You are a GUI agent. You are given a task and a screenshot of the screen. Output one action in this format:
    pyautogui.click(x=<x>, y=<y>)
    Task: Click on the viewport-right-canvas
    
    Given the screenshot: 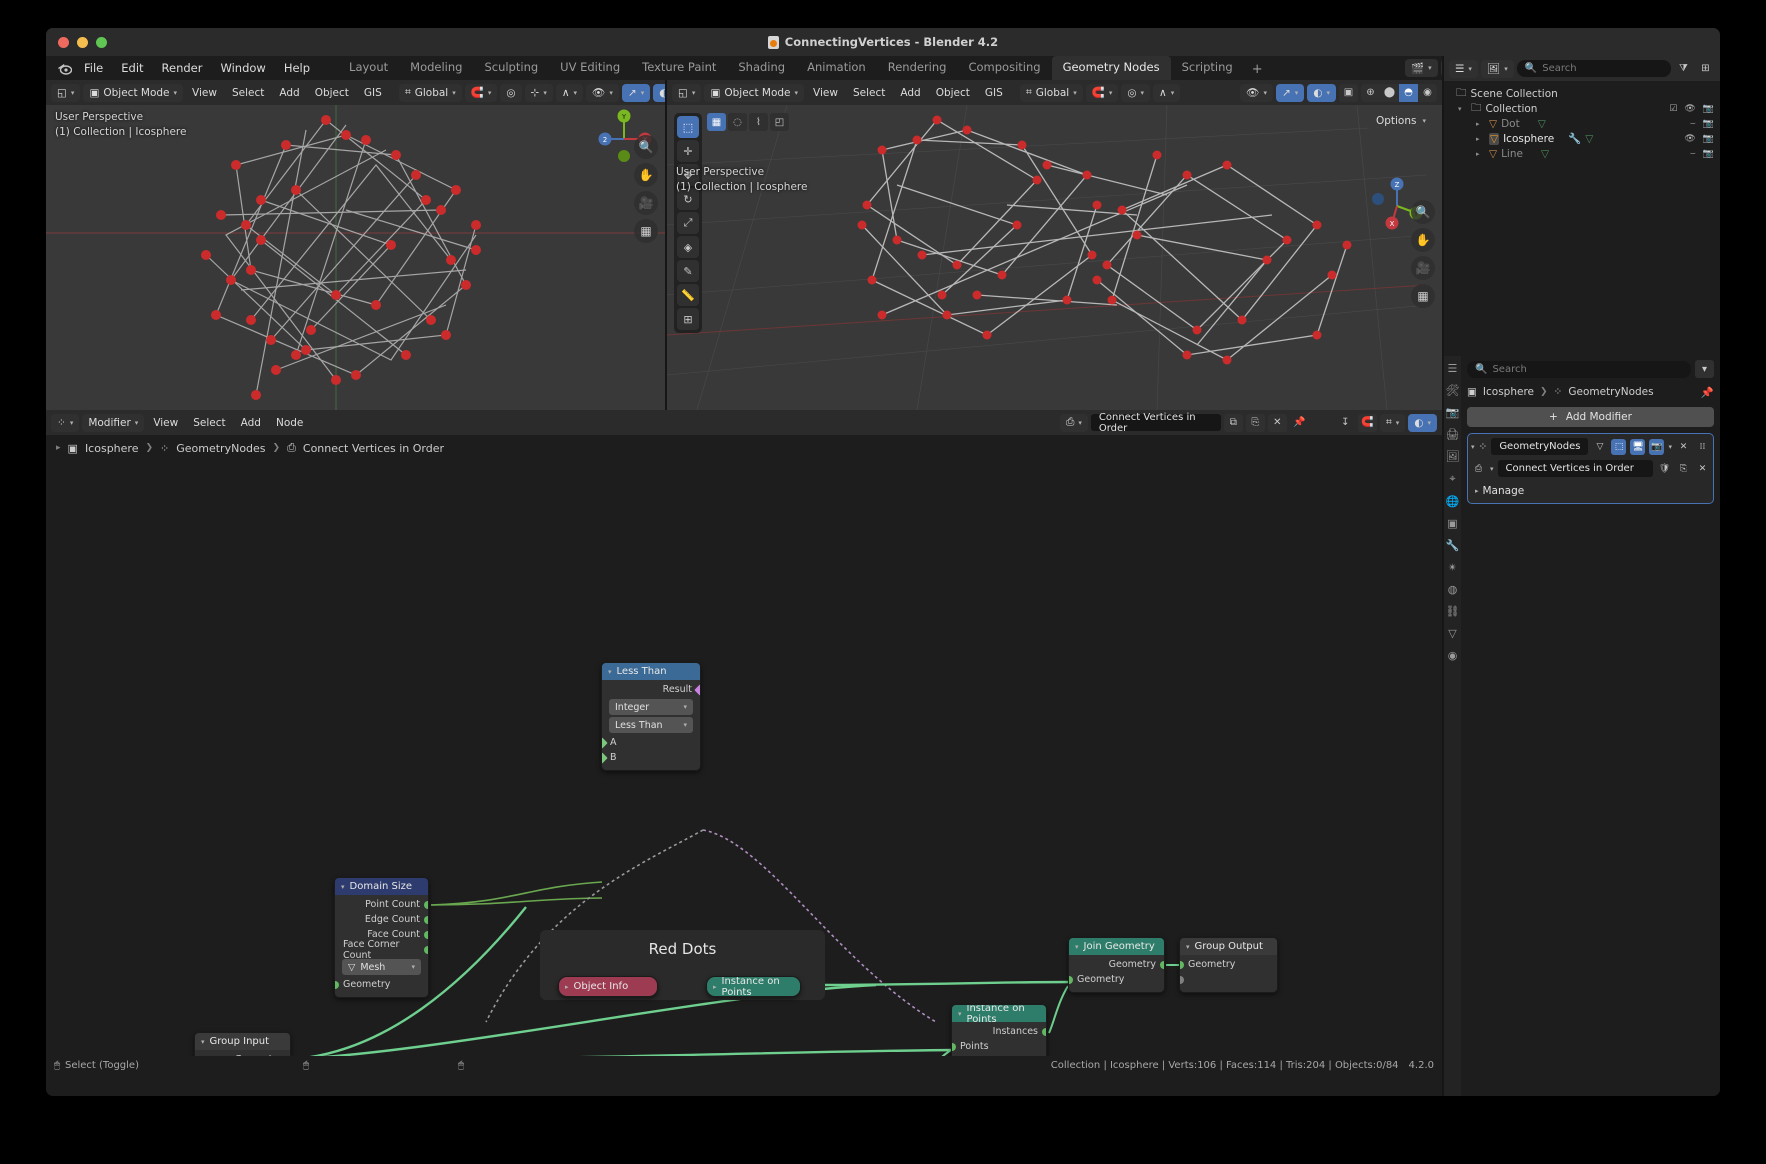 What is the action you would take?
    pyautogui.click(x=1054, y=257)
    